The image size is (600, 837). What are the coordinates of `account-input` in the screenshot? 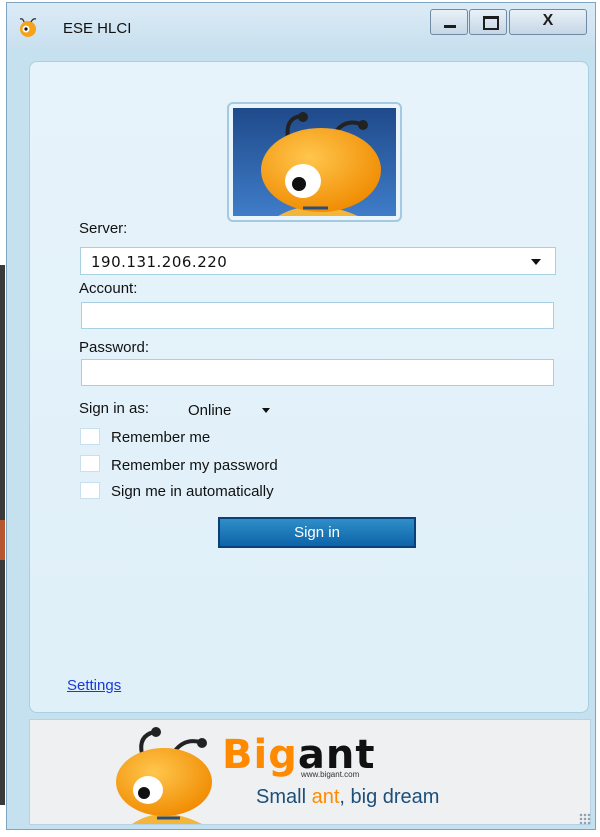 It's located at (317, 315).